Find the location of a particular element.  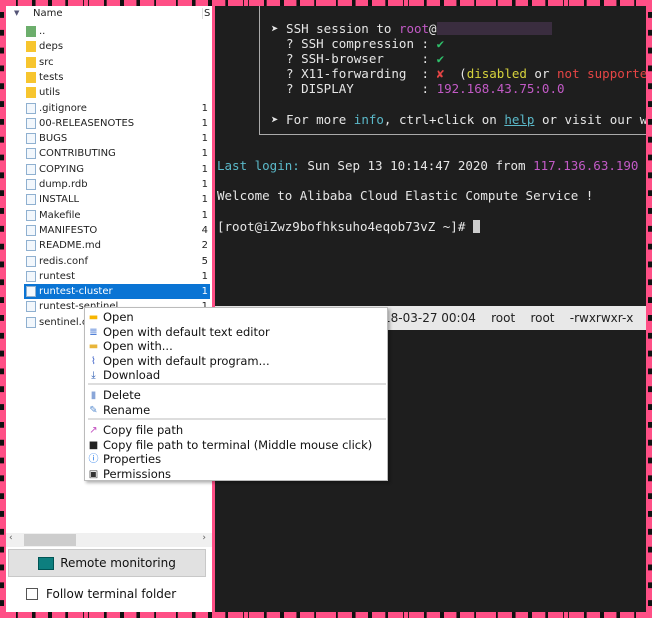

file-row: MANIFESTO 4 is located at coordinates (117, 230).